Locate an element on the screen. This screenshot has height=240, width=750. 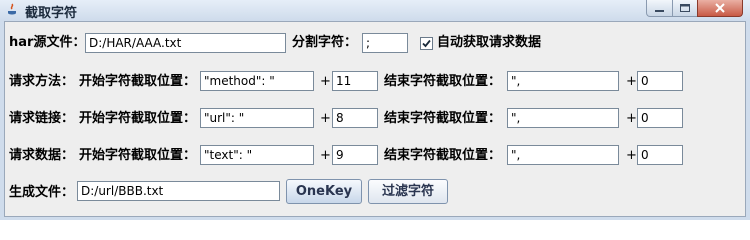
data-start-offset-input: 9 is located at coordinates (355, 155).